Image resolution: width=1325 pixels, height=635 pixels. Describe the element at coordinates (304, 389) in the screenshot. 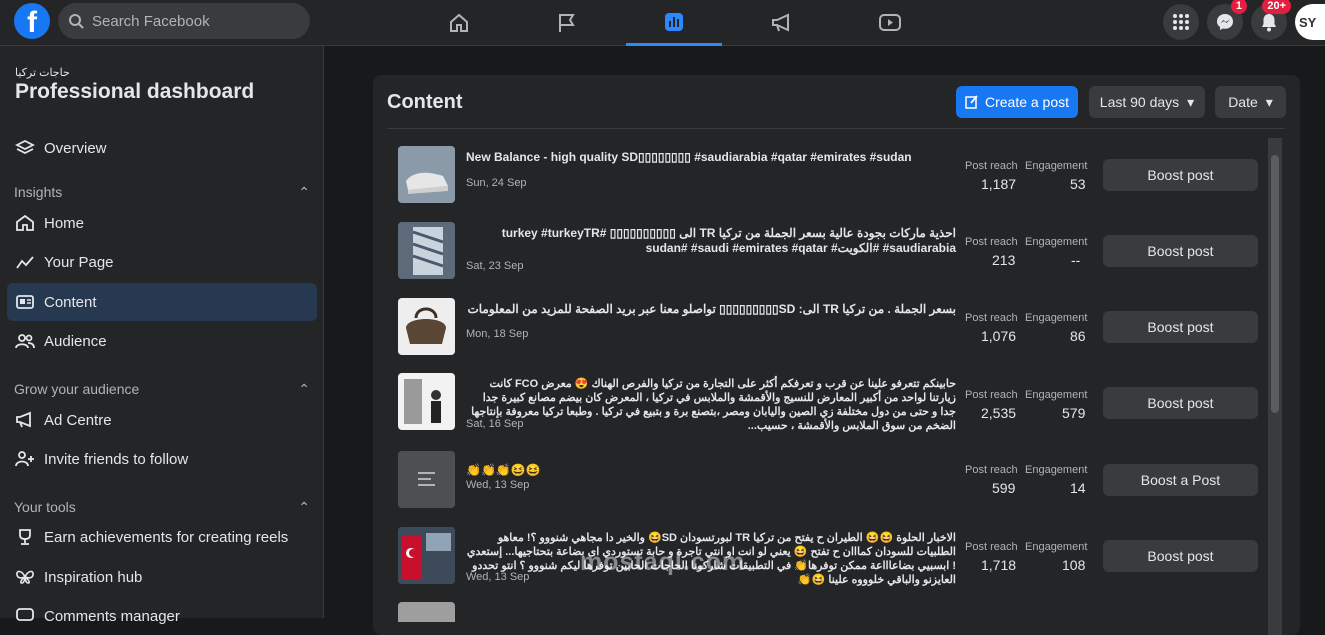

I see `chevron-up-icon: ⌃` at that location.